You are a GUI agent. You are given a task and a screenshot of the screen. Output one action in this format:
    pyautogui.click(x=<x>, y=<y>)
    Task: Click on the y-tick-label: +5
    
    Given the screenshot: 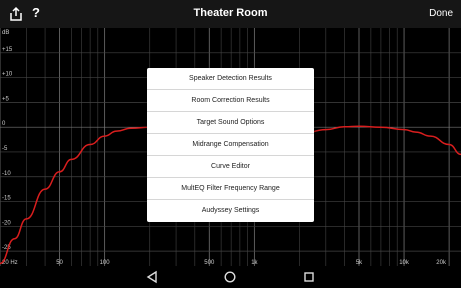 What is the action you would take?
    pyautogui.click(x=6, y=99)
    